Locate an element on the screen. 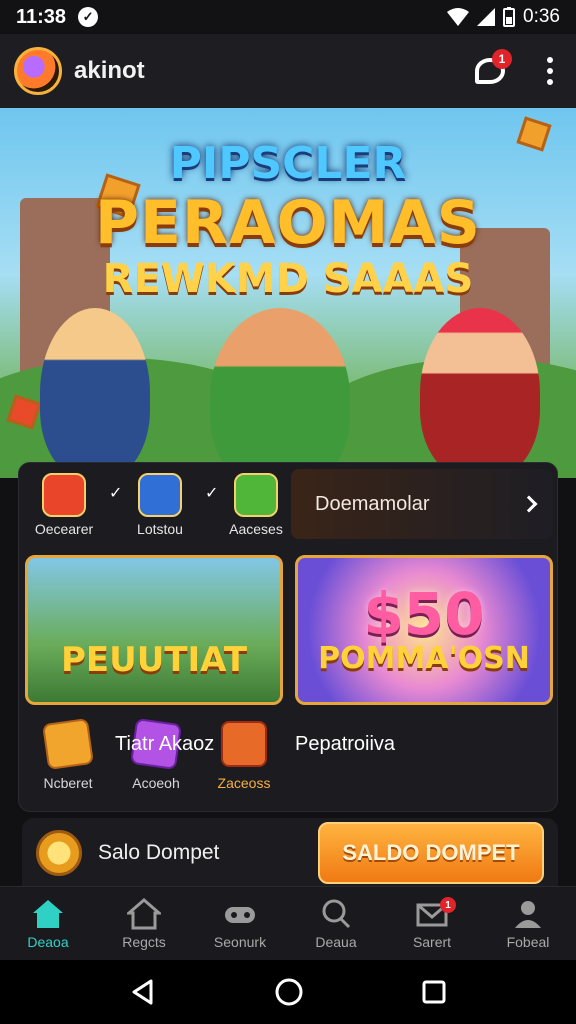  status-bar: 11:38 ✓ 0:36 is located at coordinates (288, 17).